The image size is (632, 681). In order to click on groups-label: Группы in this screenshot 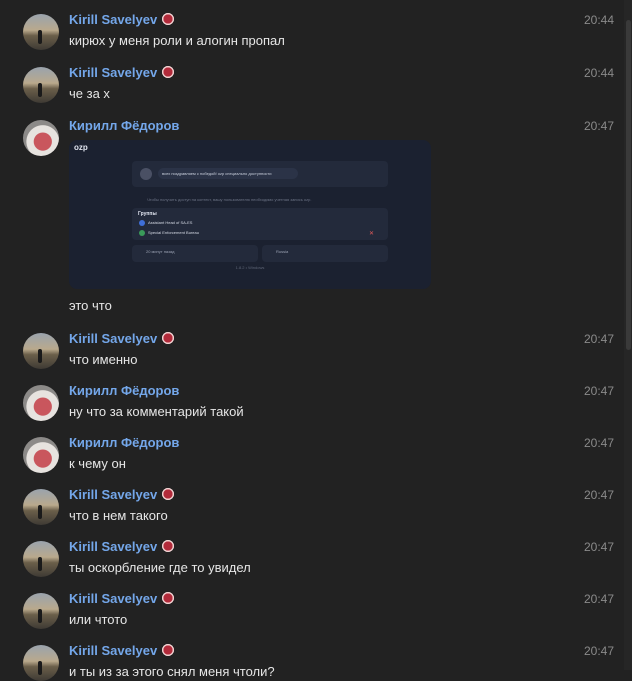, I will do `click(147, 214)`.